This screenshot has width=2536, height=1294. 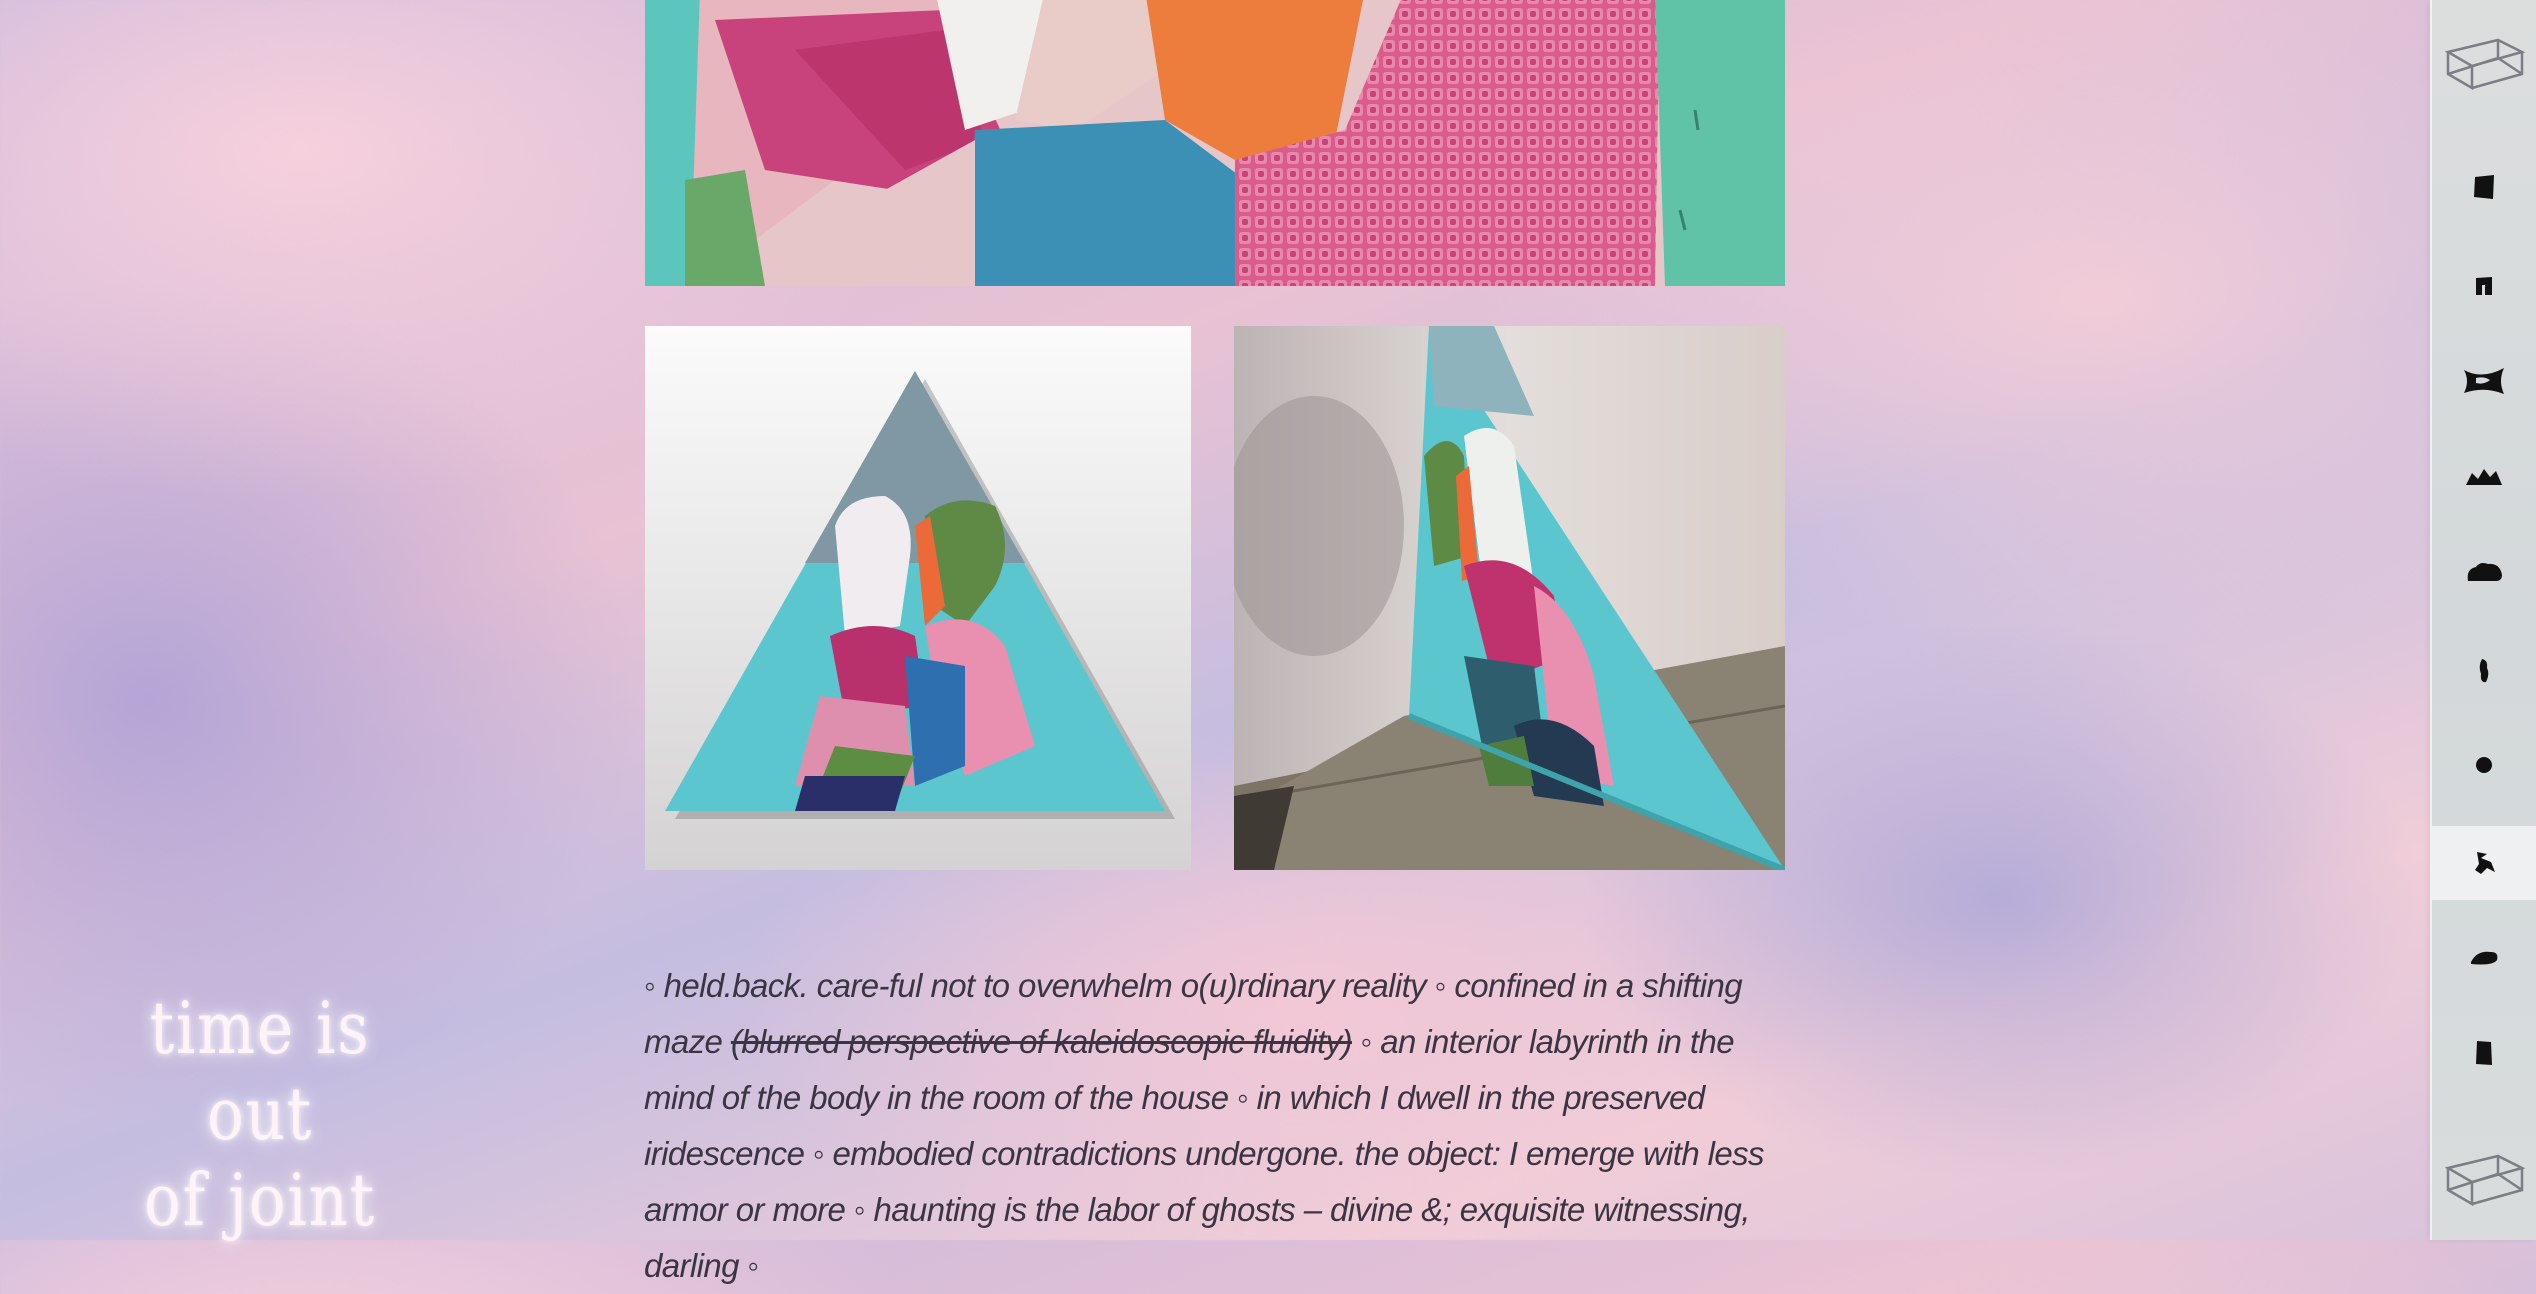 I want to click on shape-4-icon, so click(x=2484, y=477).